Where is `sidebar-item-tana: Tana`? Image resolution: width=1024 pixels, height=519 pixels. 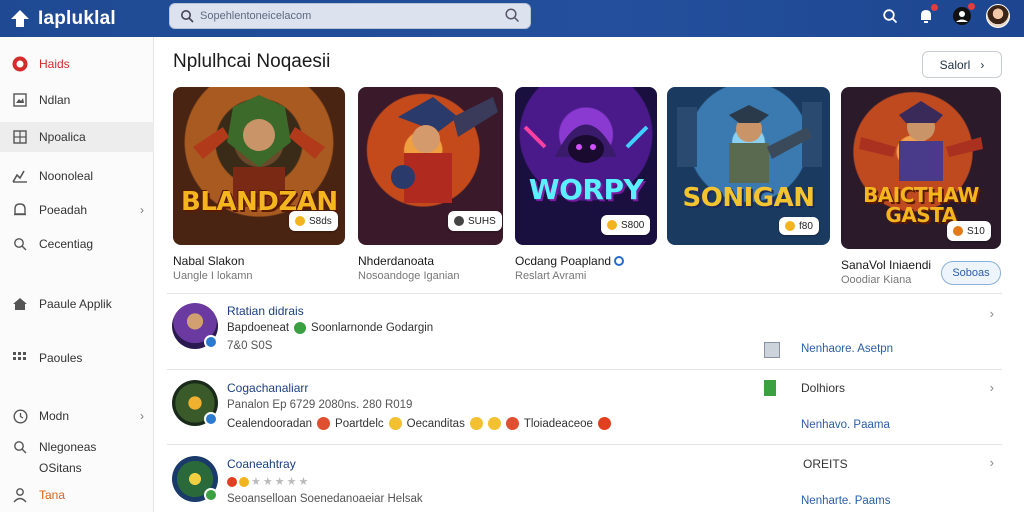 sidebar-item-tana: Tana is located at coordinates (77, 495).